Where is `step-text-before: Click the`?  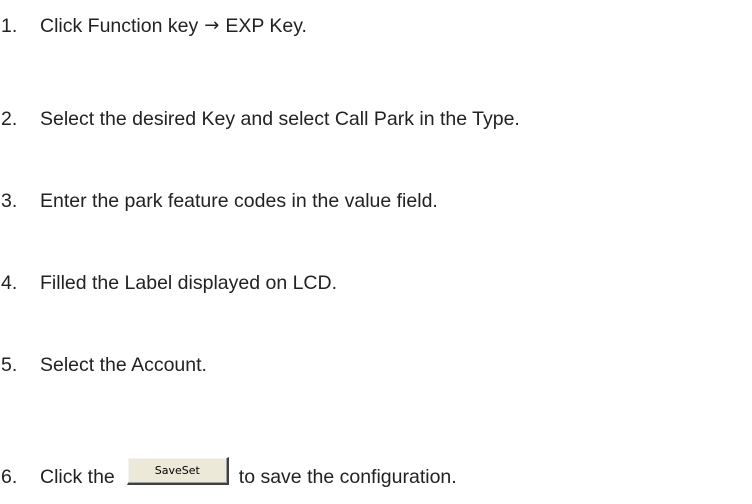
step-text-before: Click the is located at coordinates (77, 477).